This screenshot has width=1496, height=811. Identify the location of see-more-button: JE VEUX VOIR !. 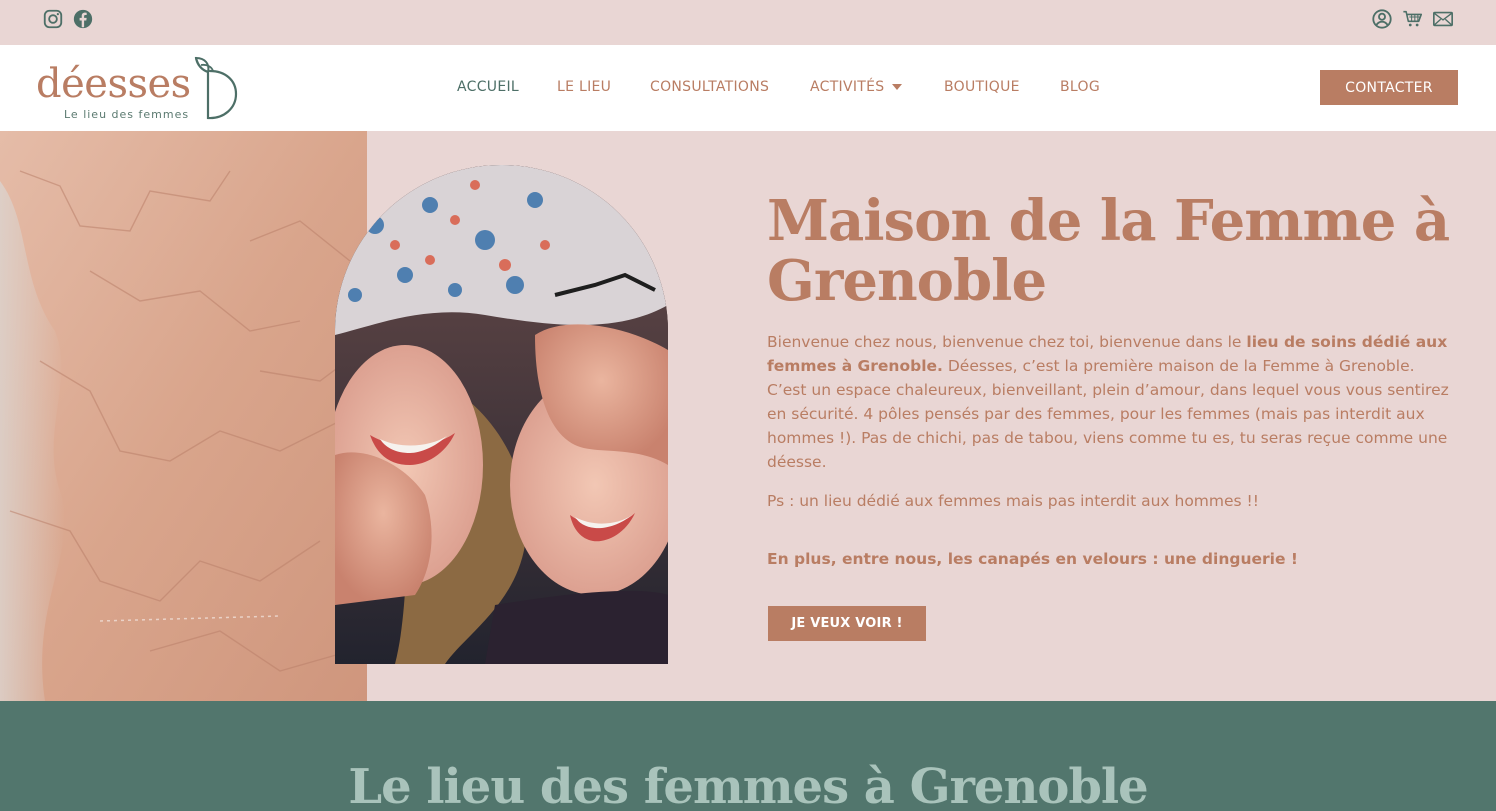
(847, 623).